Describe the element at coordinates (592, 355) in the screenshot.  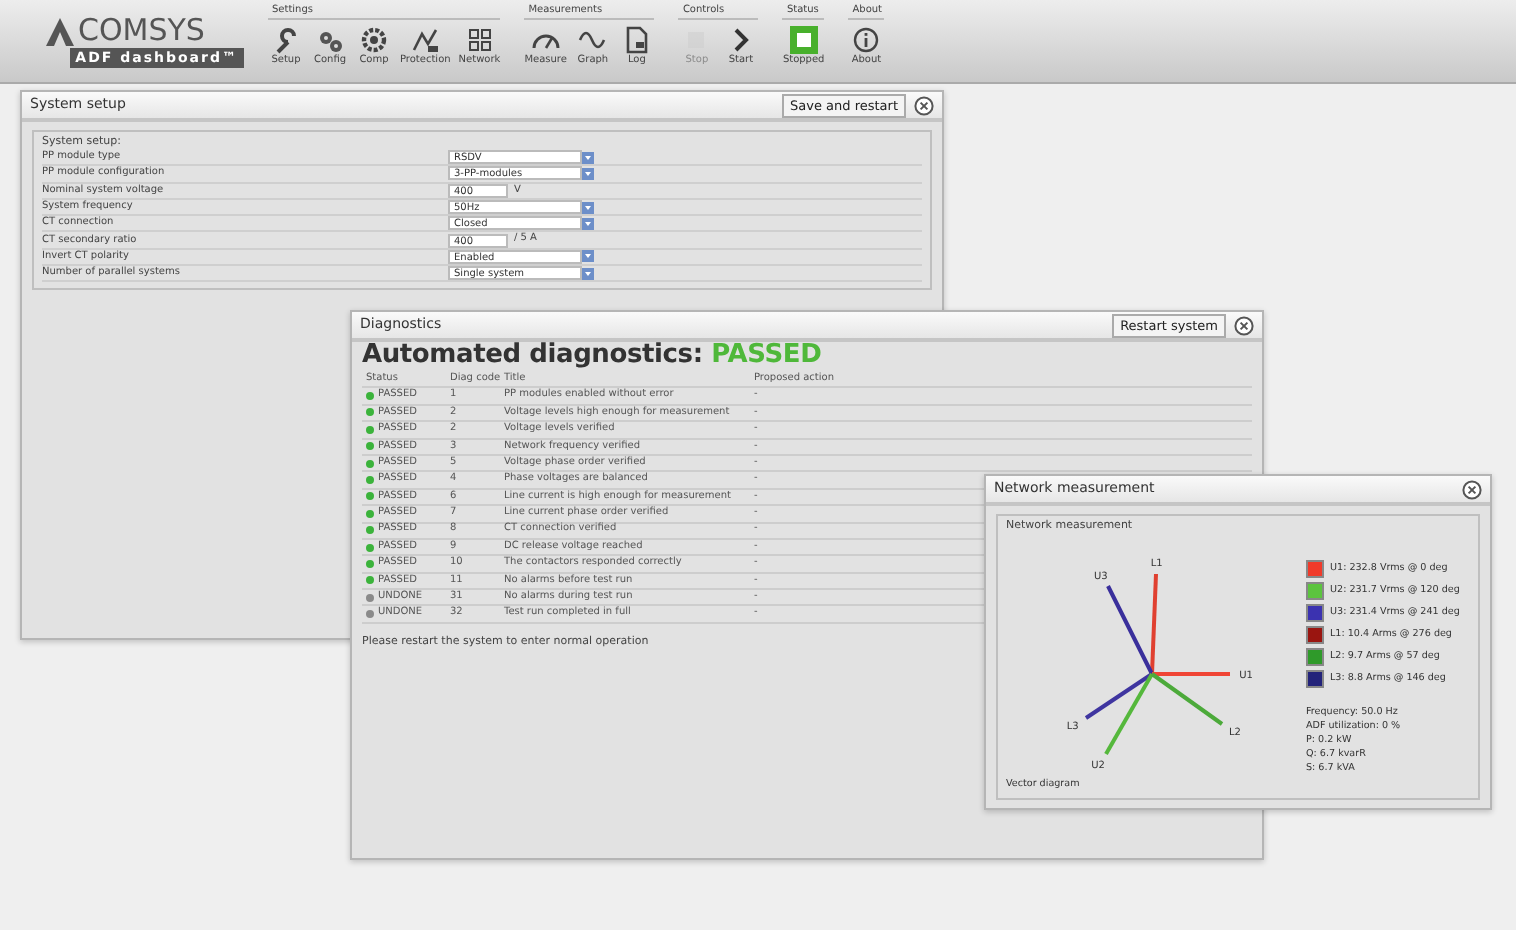
I see `diagnostics-heading: Automated diagnostics: PASSED` at that location.